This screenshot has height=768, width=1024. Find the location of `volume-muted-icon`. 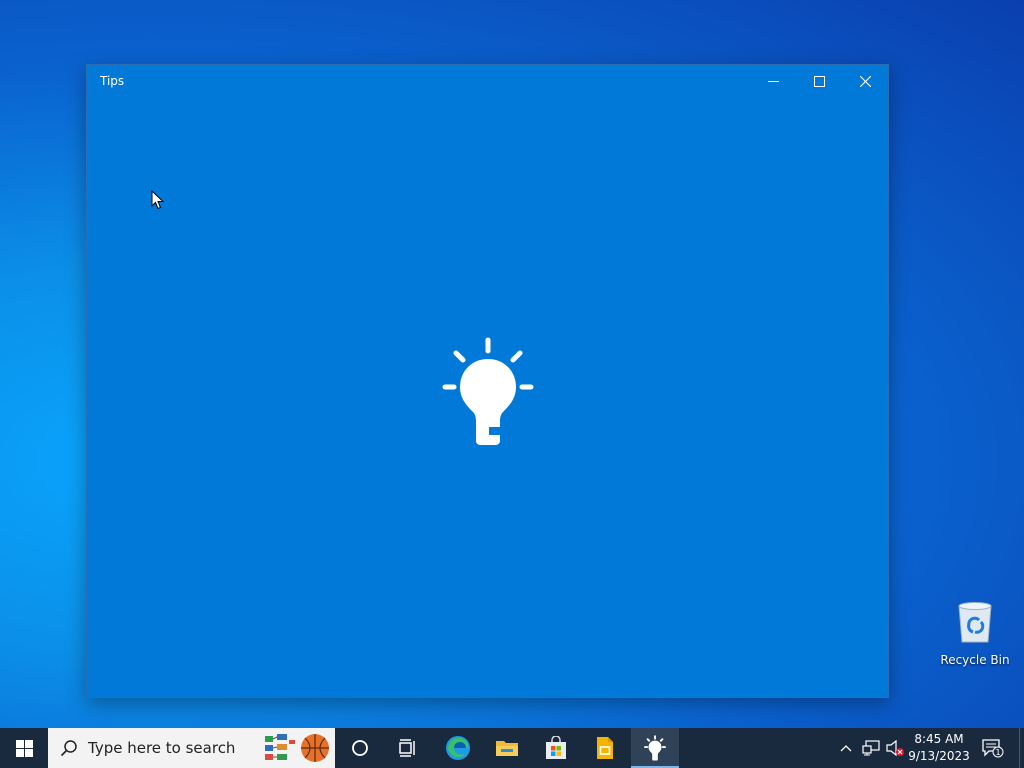

volume-muted-icon is located at coordinates (895, 748).